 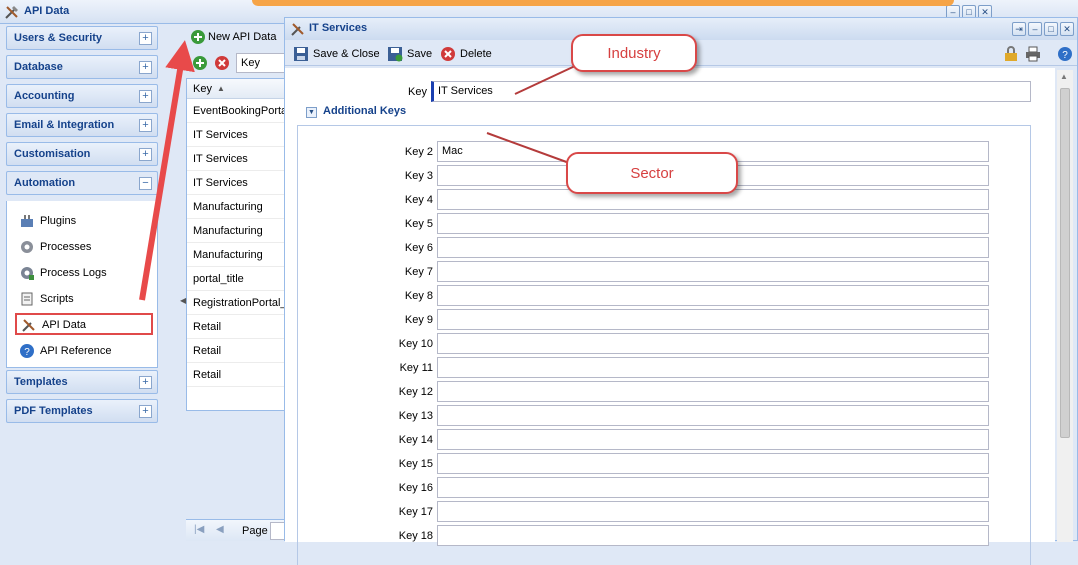 What do you see at coordinates (418, 176) in the screenshot?
I see `key-3-label: Key 3` at bounding box center [418, 176].